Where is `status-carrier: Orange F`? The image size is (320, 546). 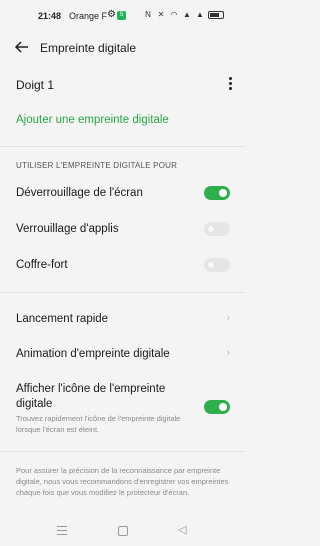 status-carrier: Orange F is located at coordinates (88, 16).